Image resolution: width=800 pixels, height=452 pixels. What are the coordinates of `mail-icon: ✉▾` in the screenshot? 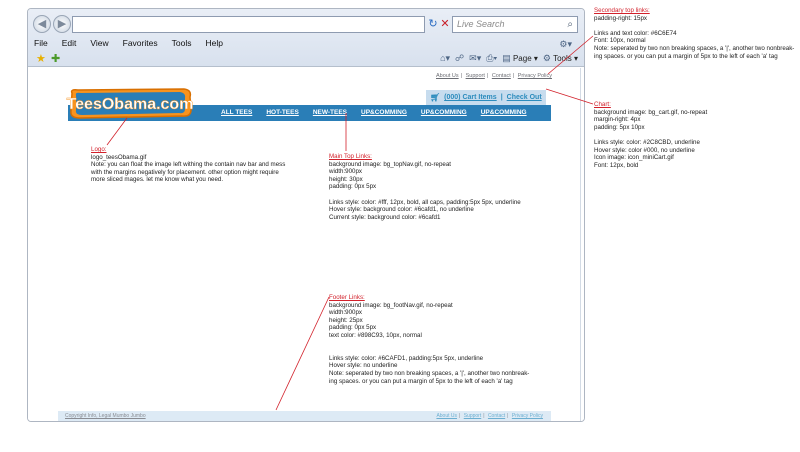 It's located at (475, 58).